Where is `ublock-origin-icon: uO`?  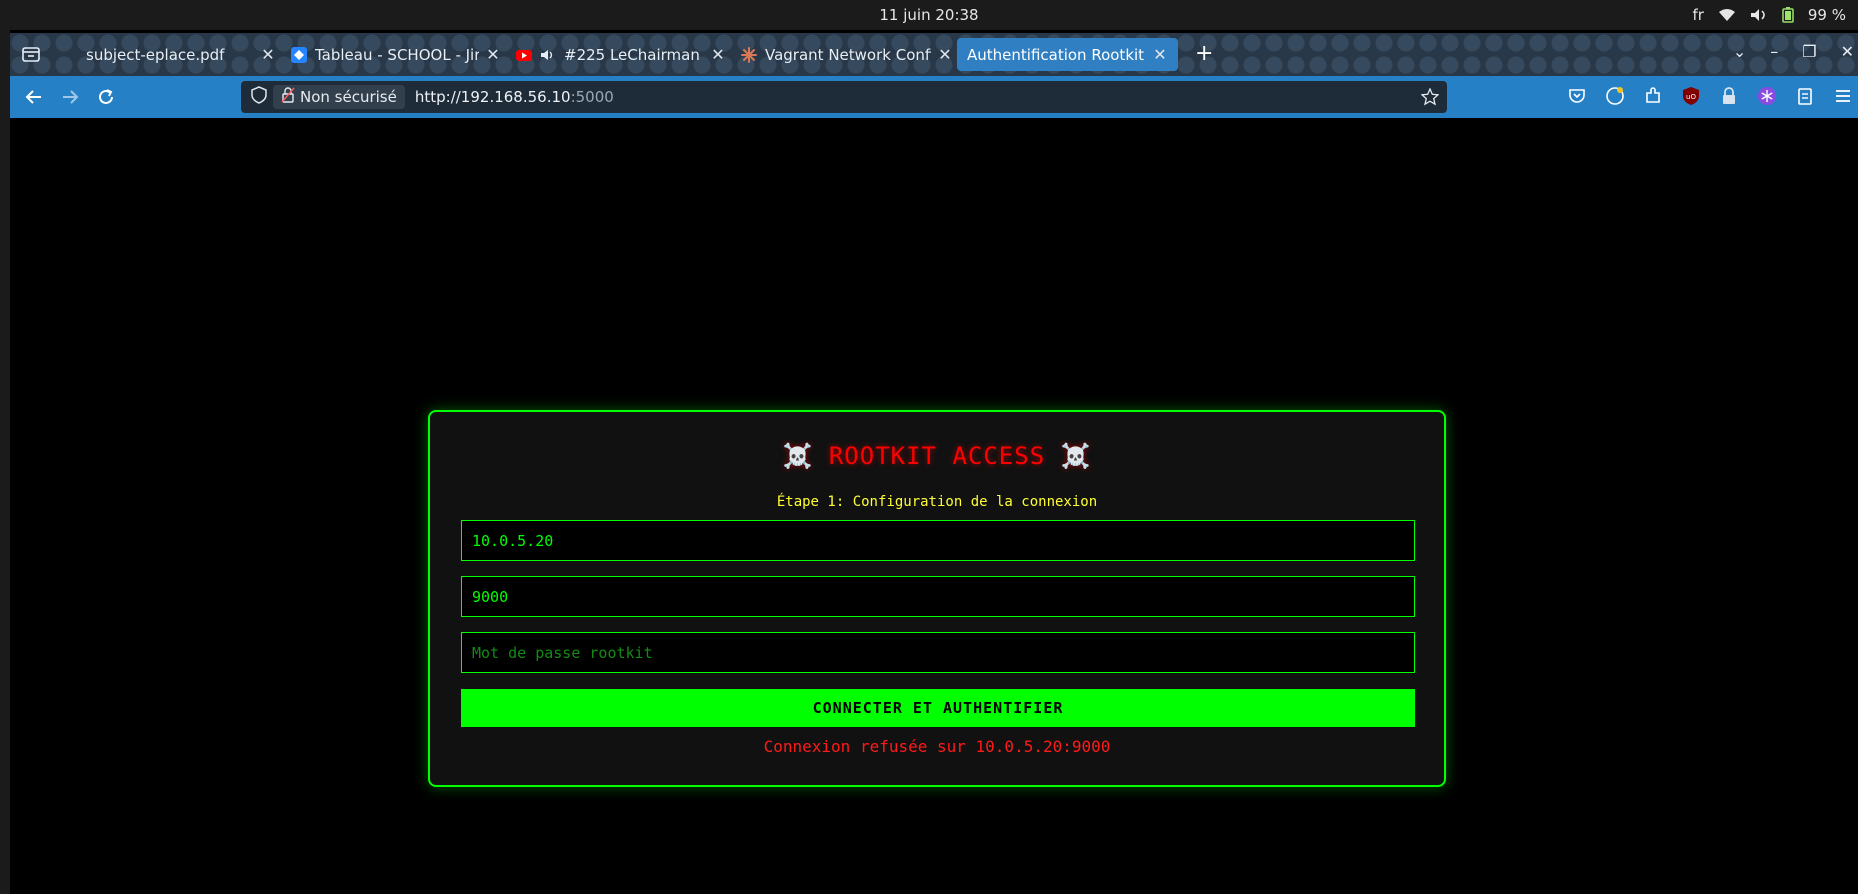 ublock-origin-icon: uO is located at coordinates (1691, 96).